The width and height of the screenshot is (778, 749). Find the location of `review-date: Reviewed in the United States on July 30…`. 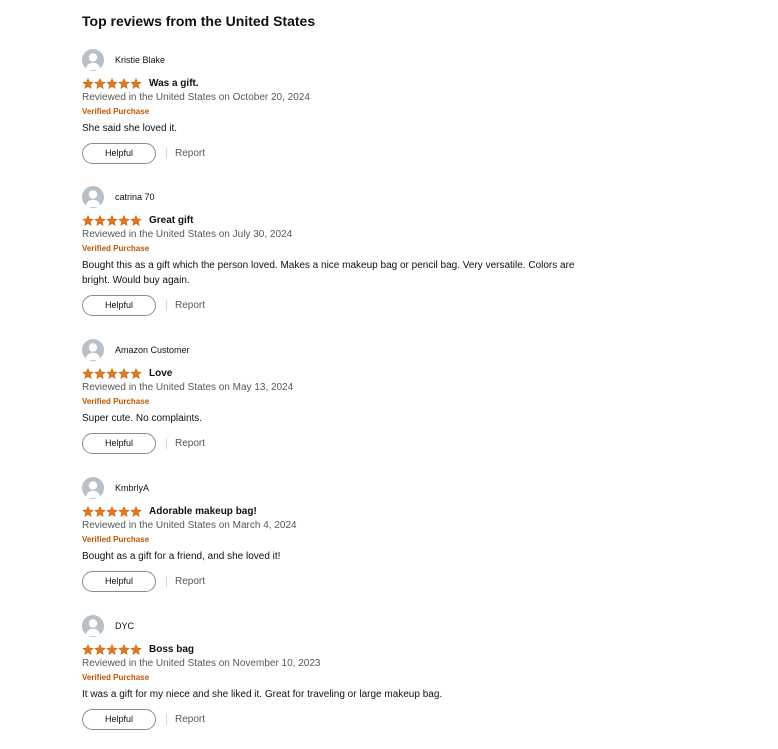

review-date: Reviewed in the United States on July 30… is located at coordinates (187, 234).